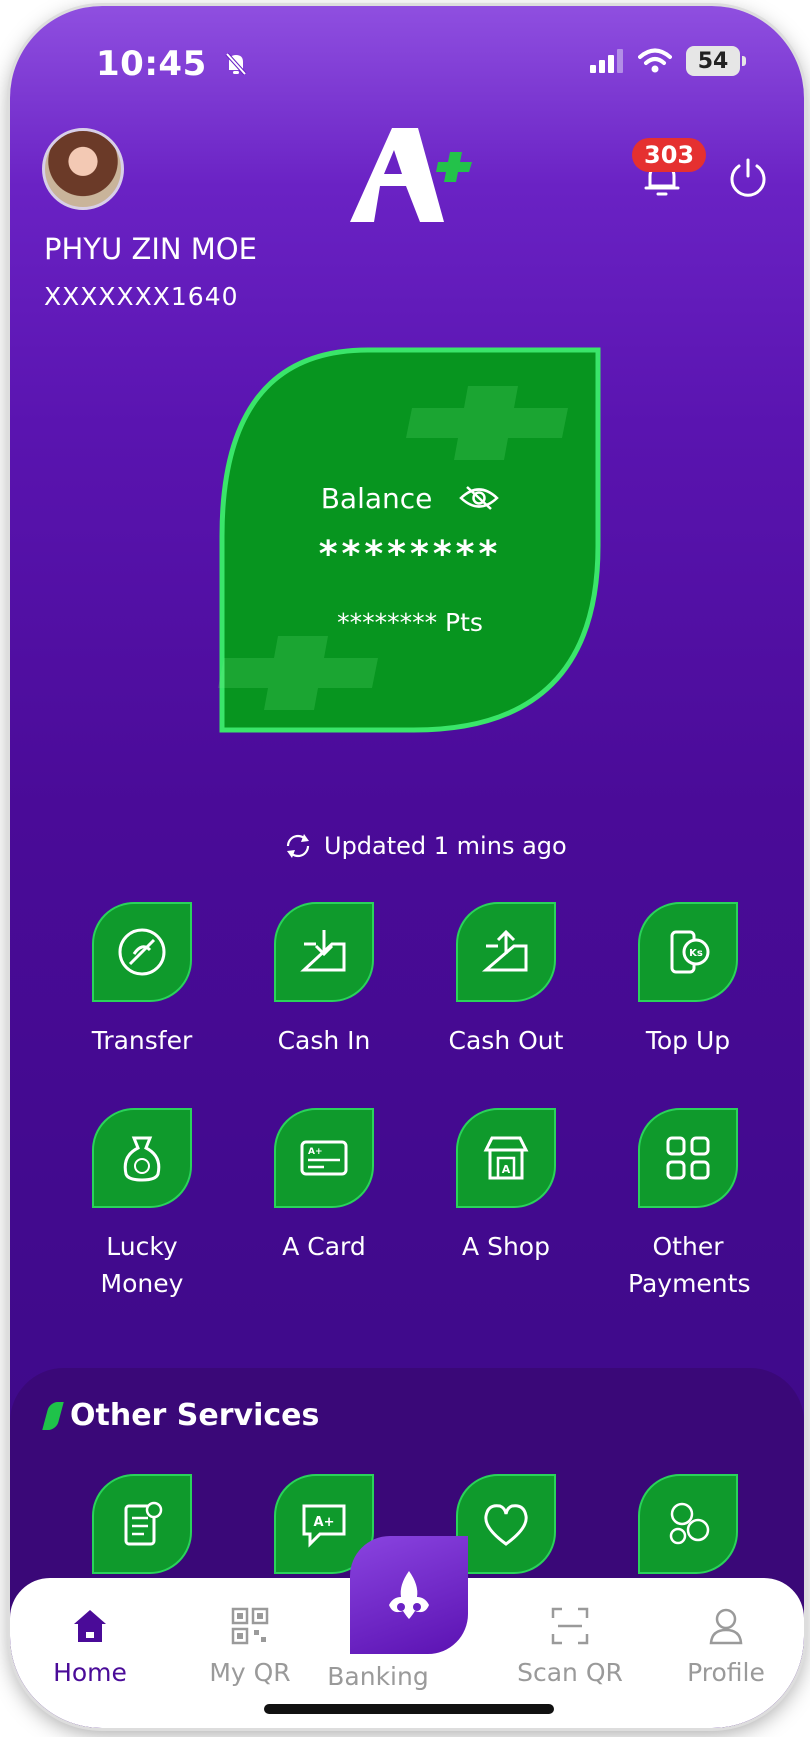  I want to click on a-shop-button: A A Shop, so click(506, 1186).